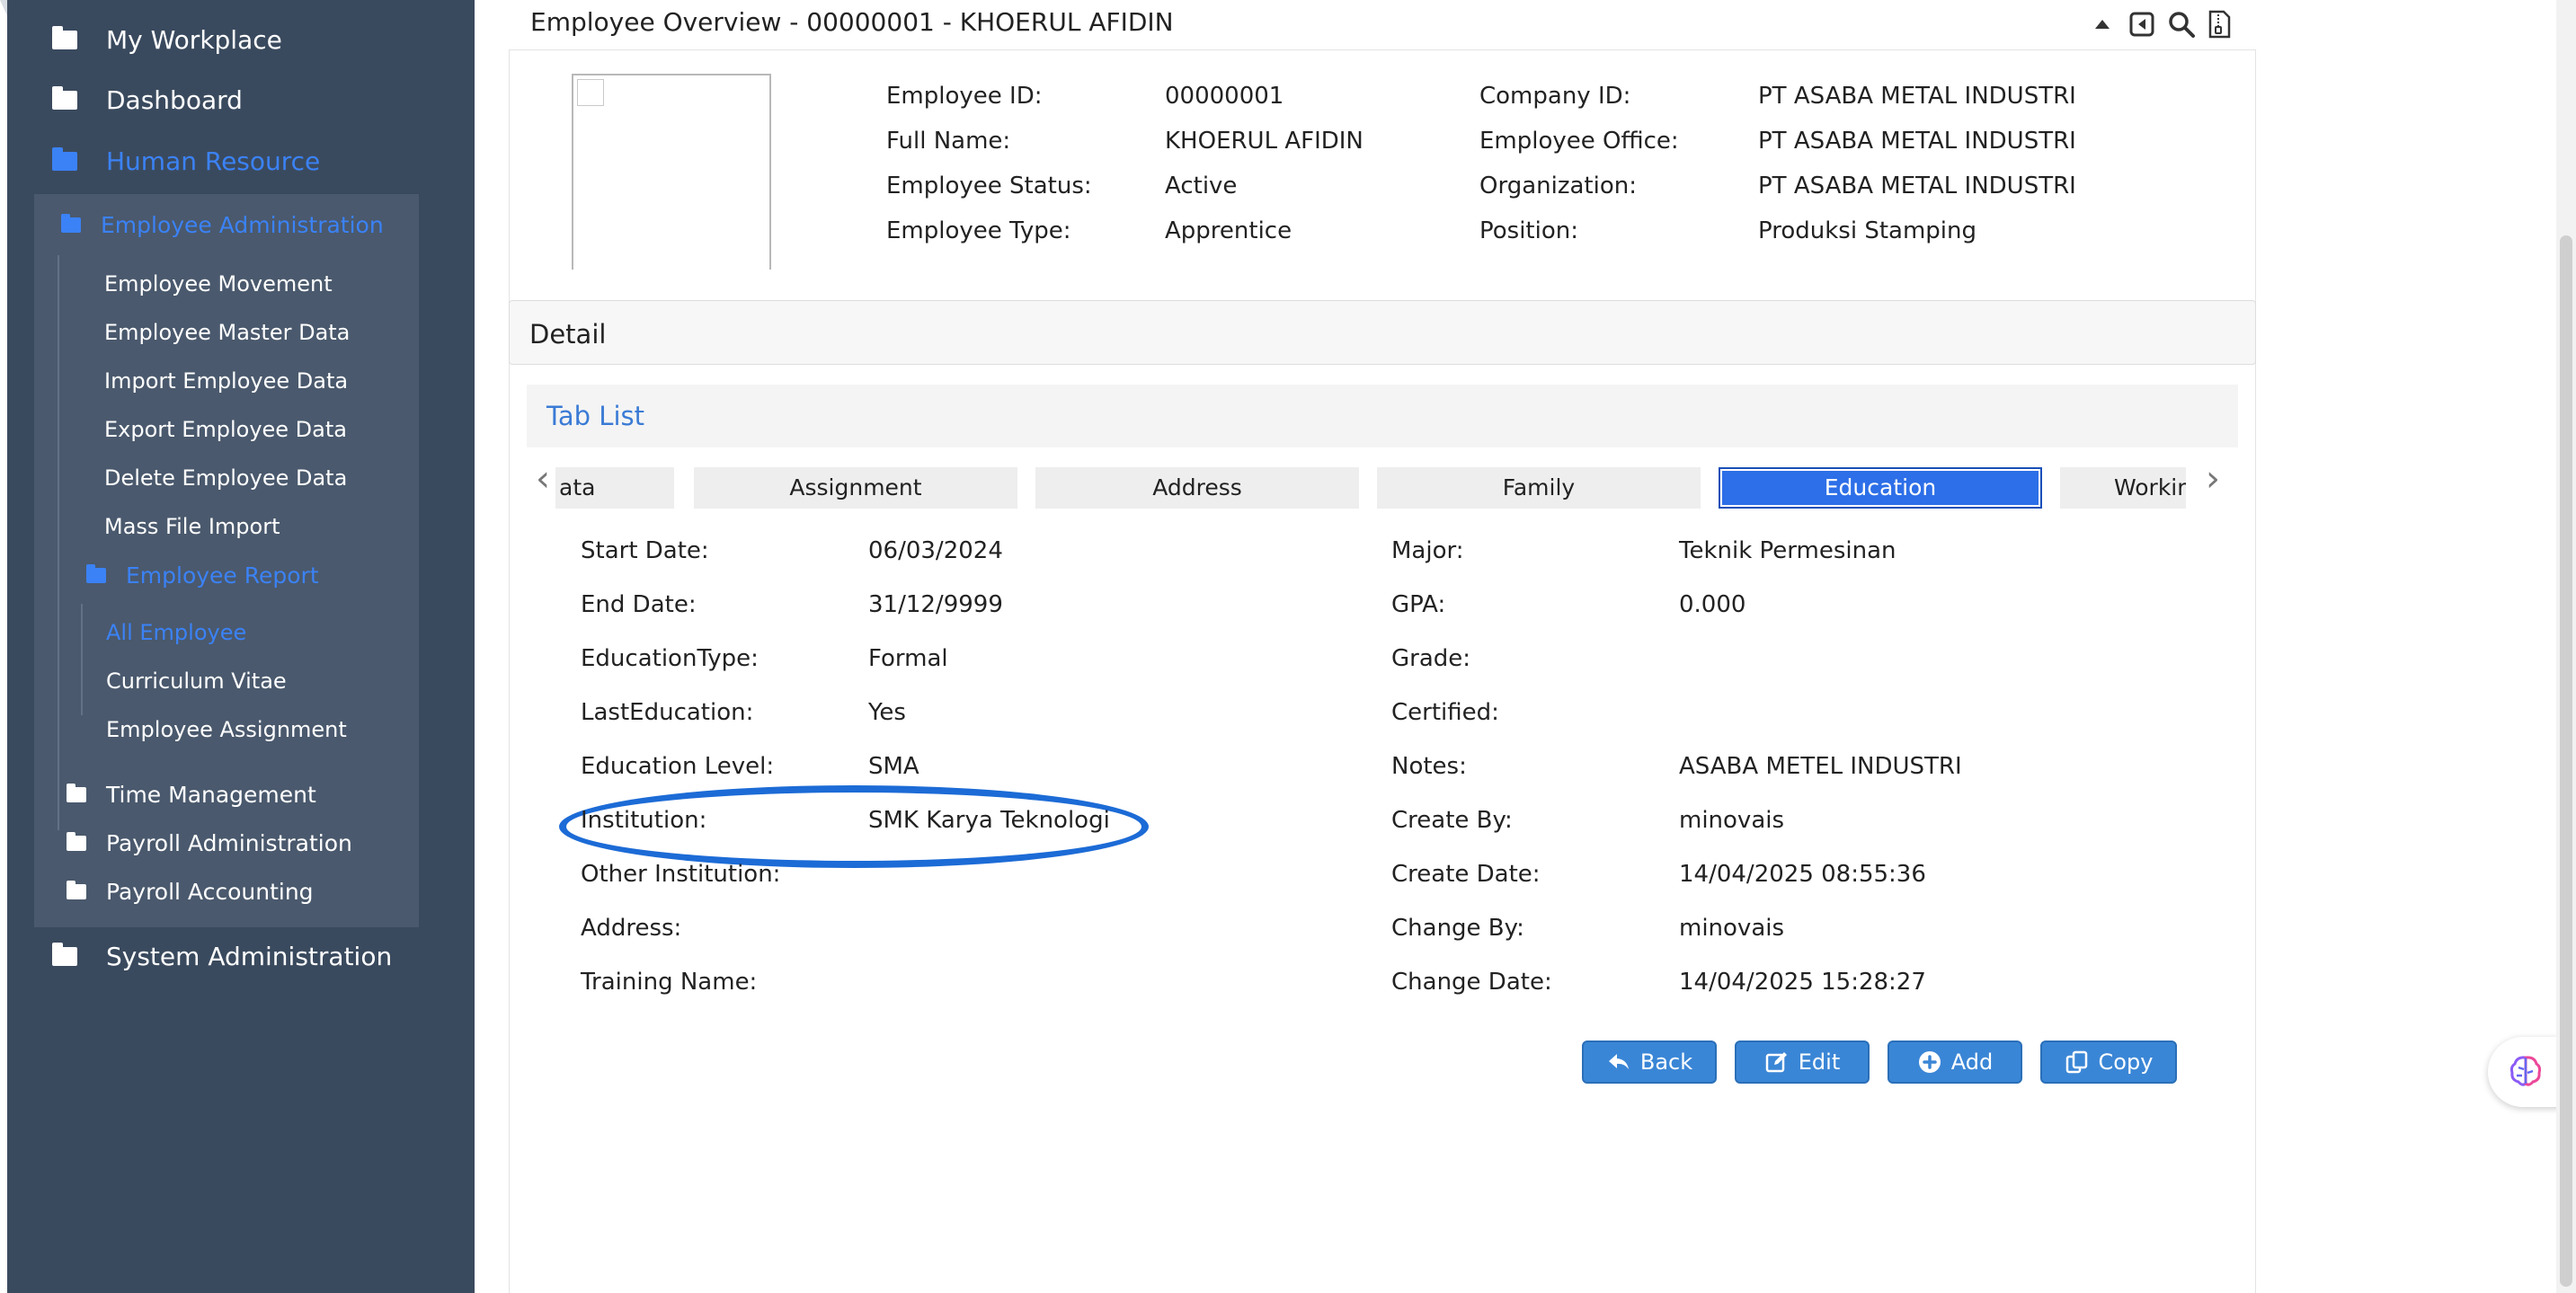 This screenshot has height=1293, width=2576. Describe the element at coordinates (213, 161) in the screenshot. I see `nav-human-resource-label: Human Resource` at that location.